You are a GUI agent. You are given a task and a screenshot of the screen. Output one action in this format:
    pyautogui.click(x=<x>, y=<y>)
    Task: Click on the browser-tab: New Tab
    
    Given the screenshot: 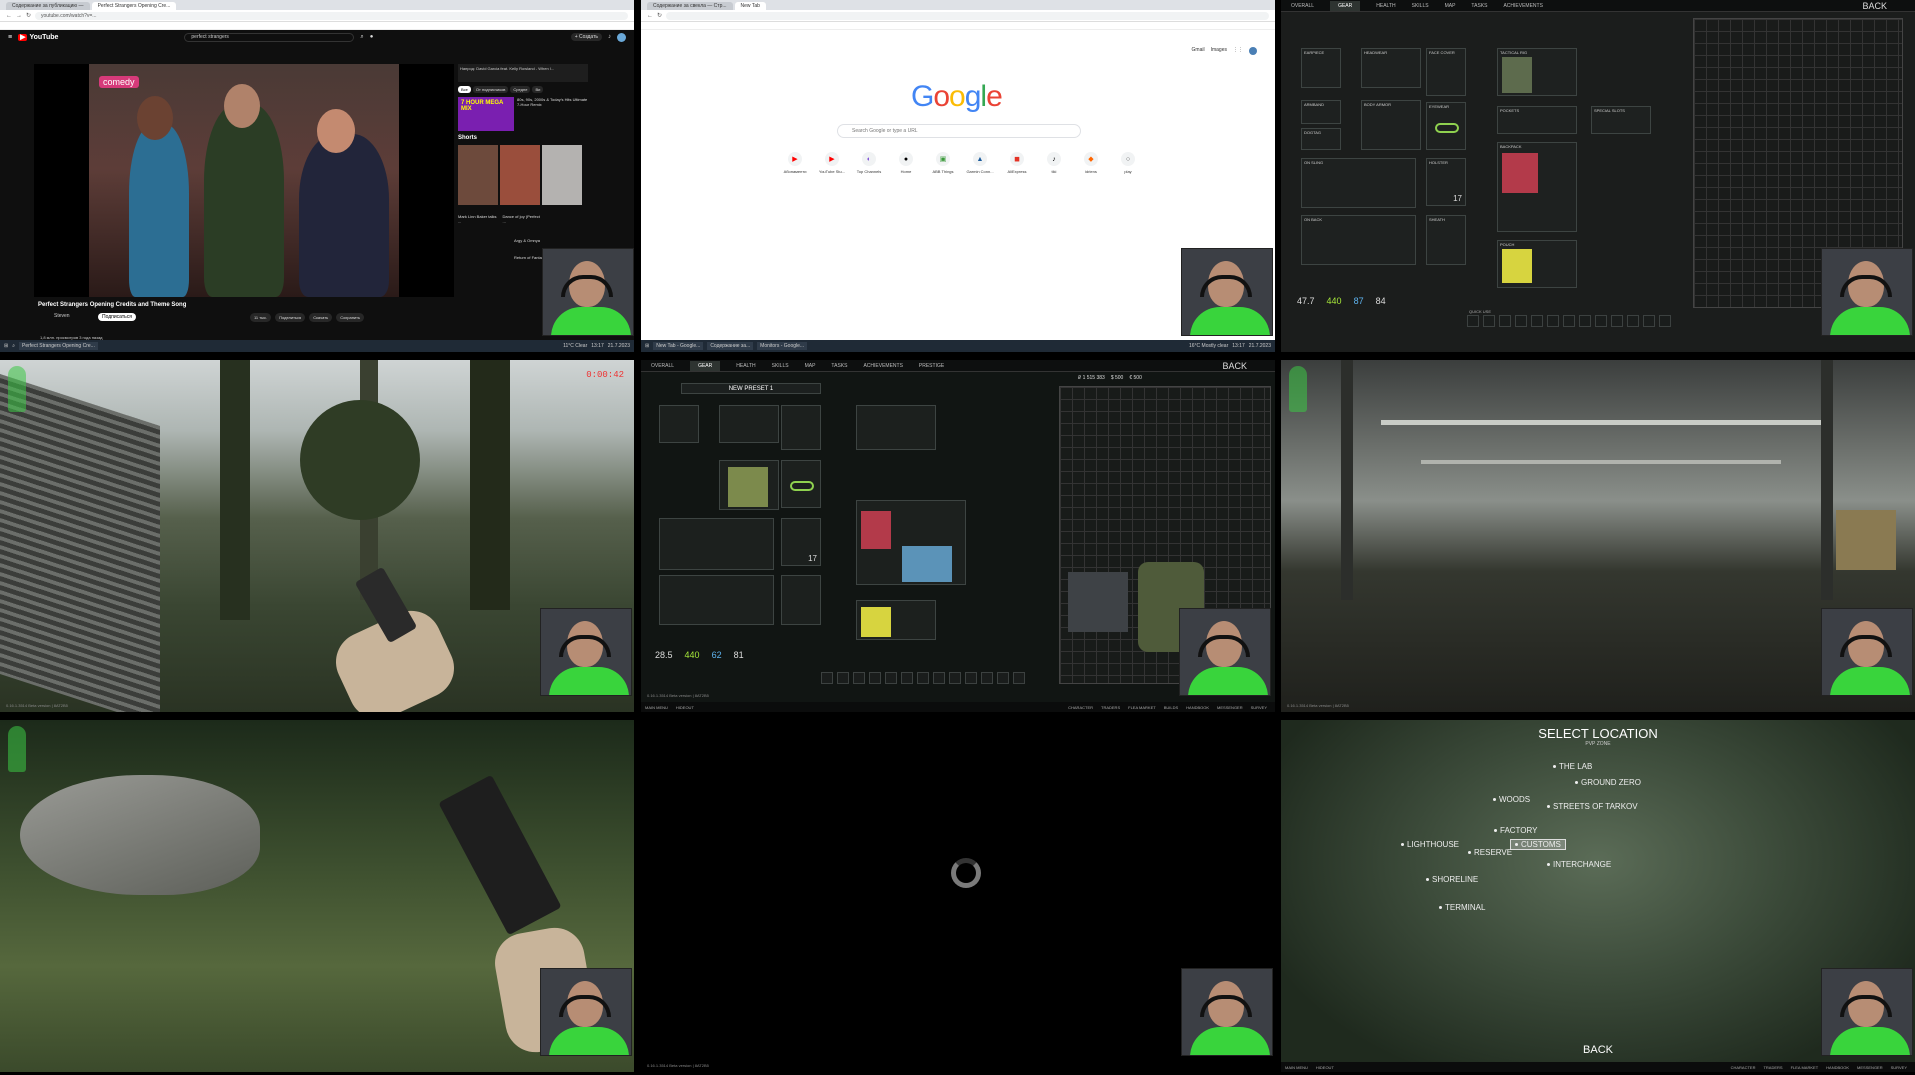 What is the action you would take?
    pyautogui.click(x=750, y=6)
    